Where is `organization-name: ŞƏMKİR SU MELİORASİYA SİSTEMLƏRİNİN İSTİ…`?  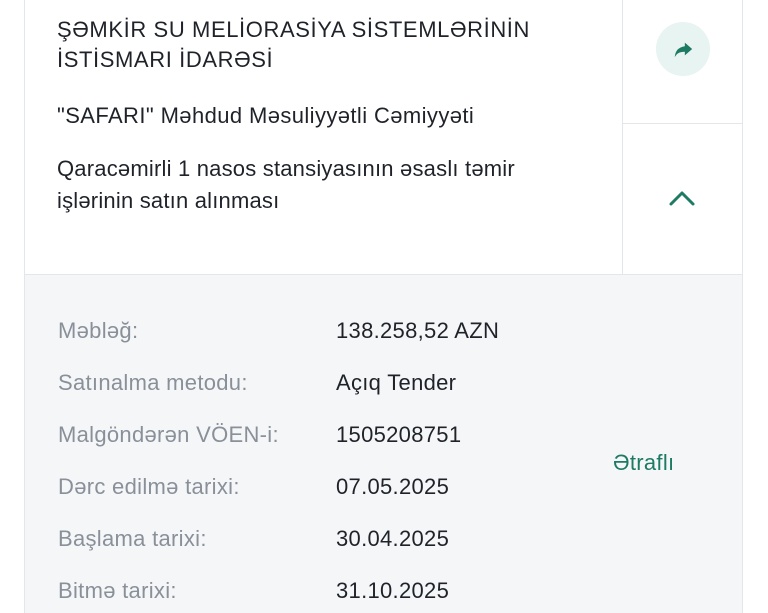
organization-name: ŞƏMKİR SU MELİORASİYA SİSTEMLƏRİNİN İSTİ… is located at coordinates (294, 44).